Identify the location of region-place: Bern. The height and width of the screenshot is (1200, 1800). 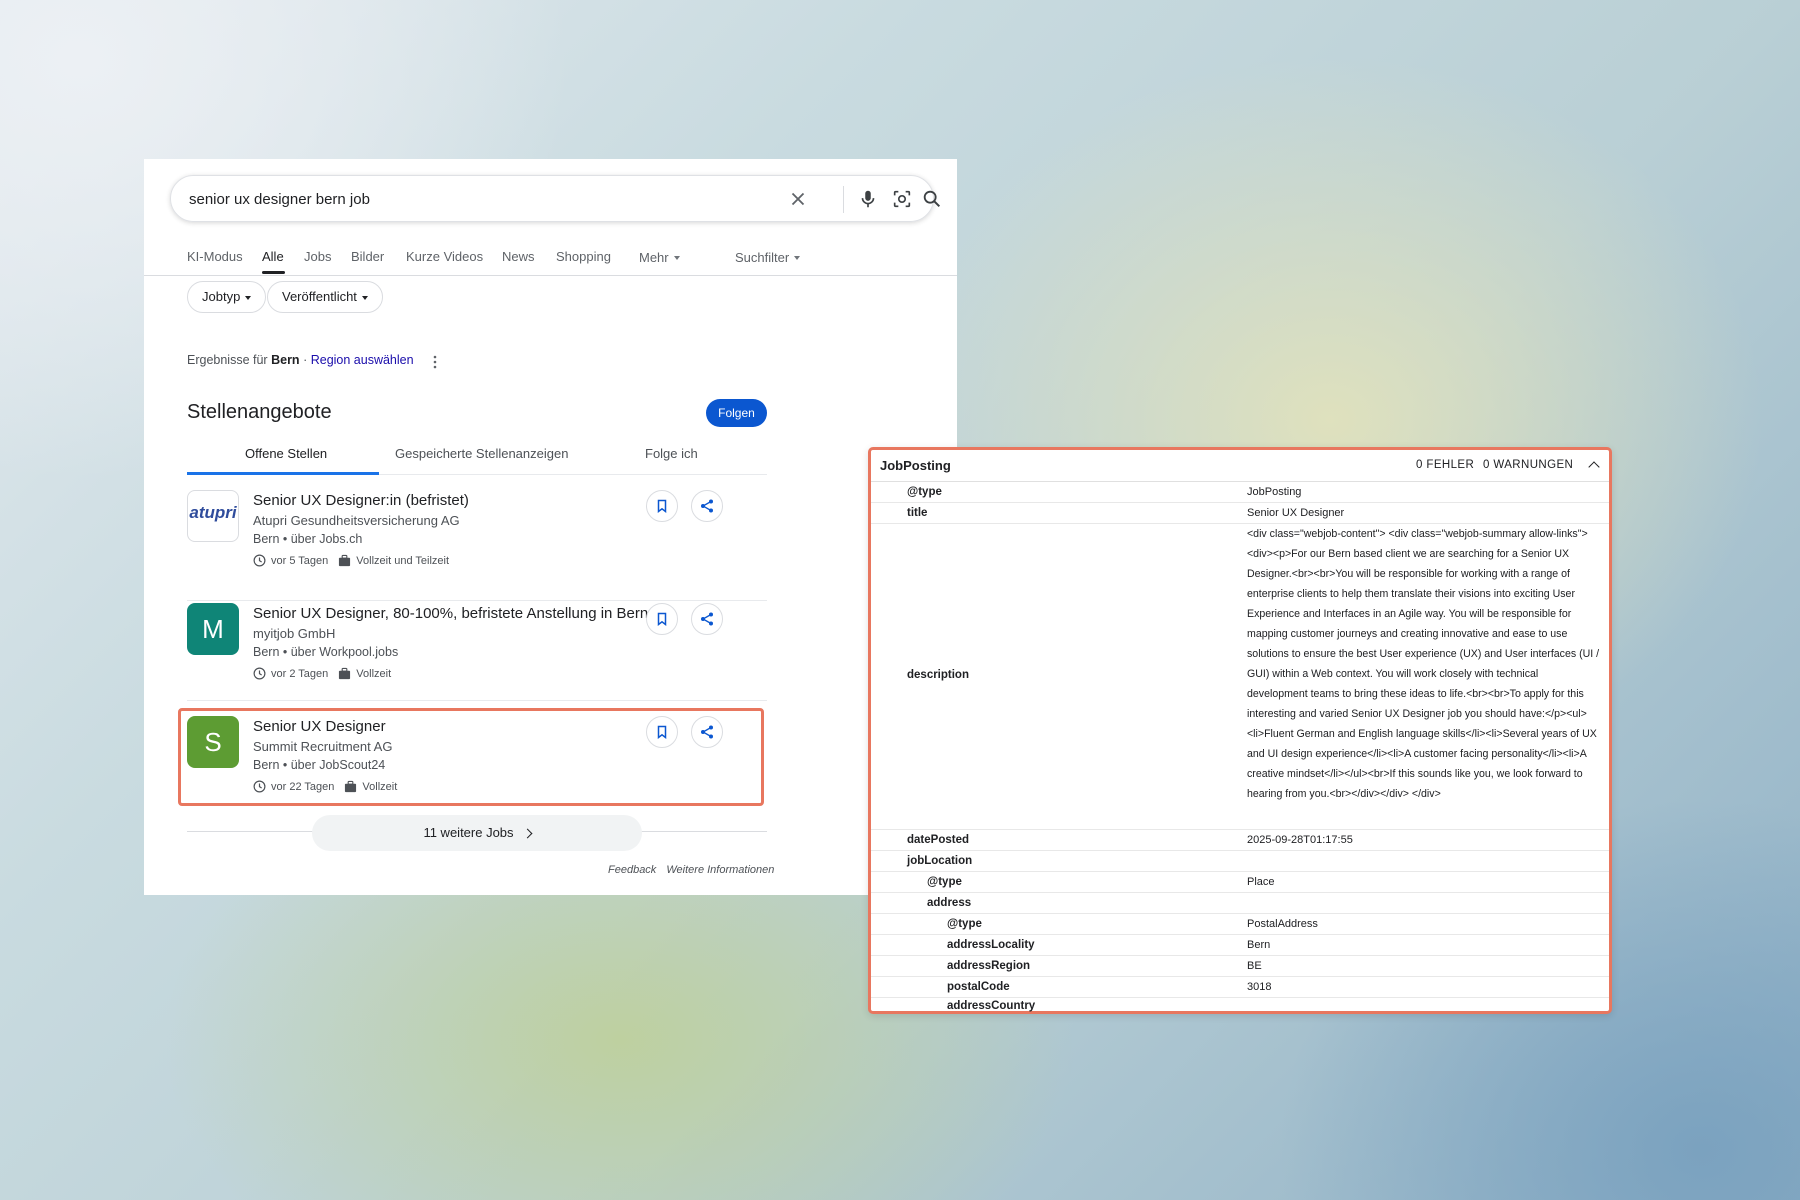
(285, 360).